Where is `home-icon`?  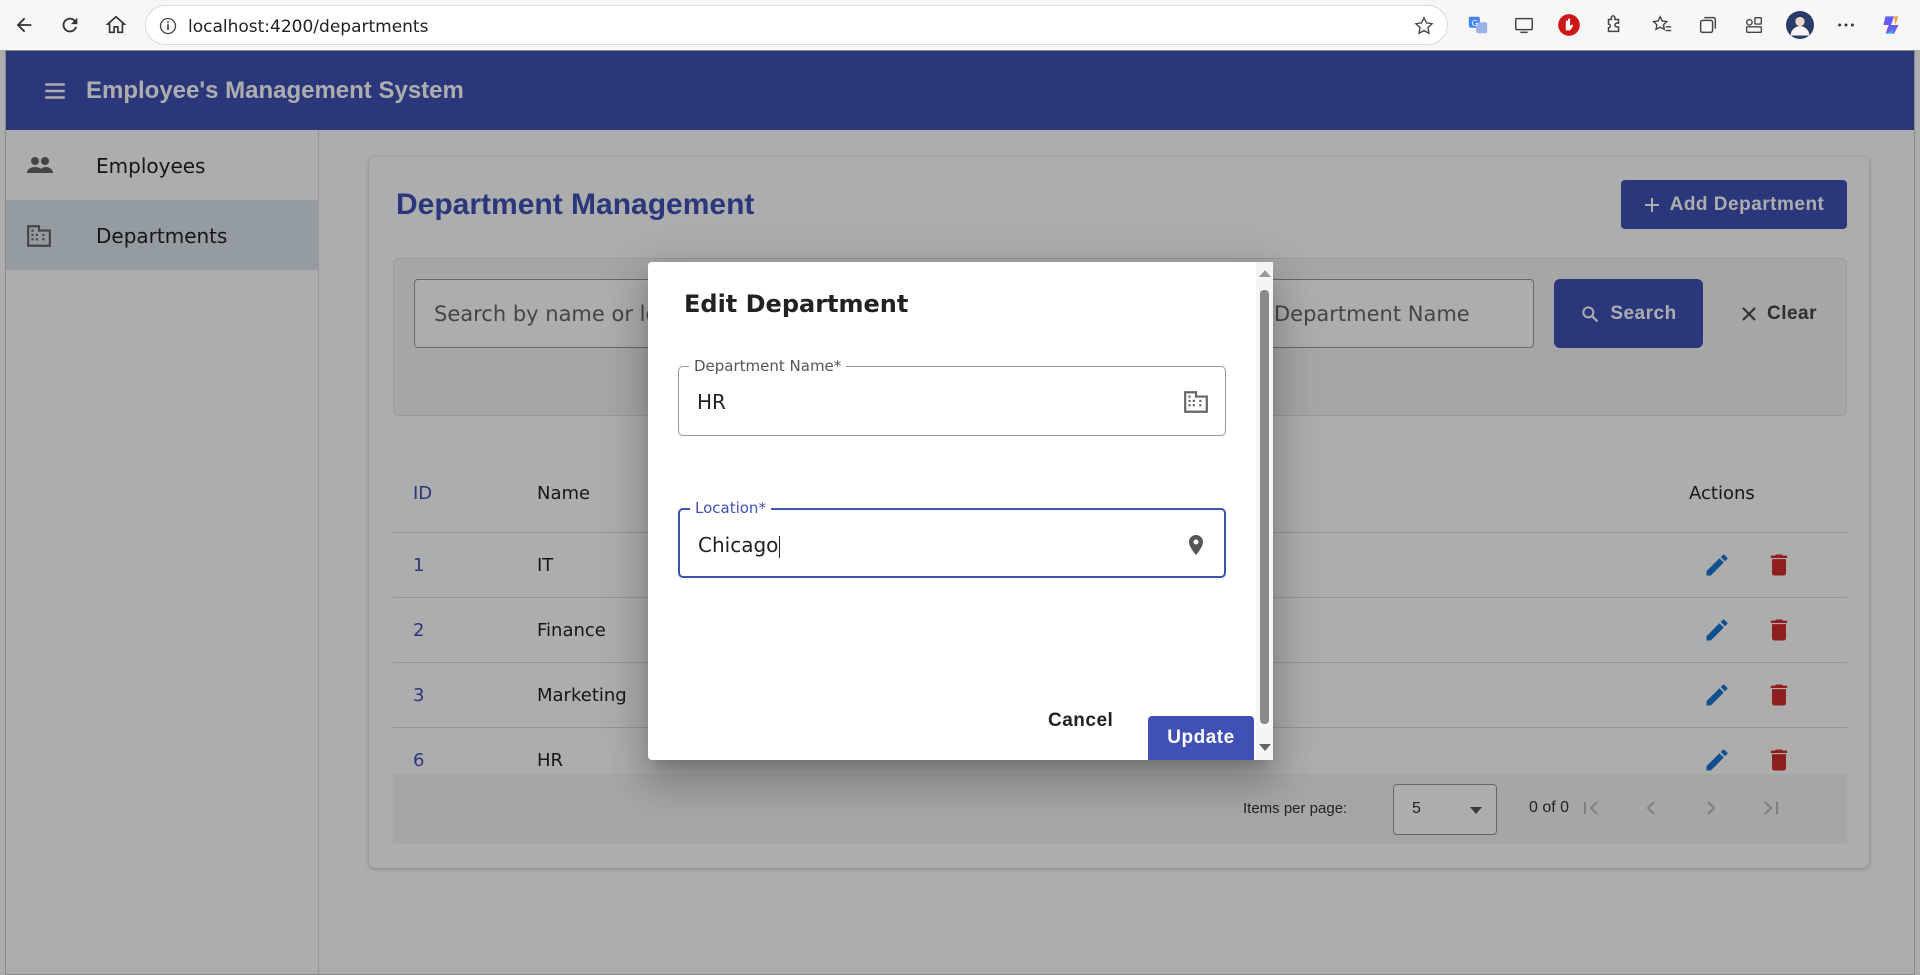
home-icon is located at coordinates (116, 24).